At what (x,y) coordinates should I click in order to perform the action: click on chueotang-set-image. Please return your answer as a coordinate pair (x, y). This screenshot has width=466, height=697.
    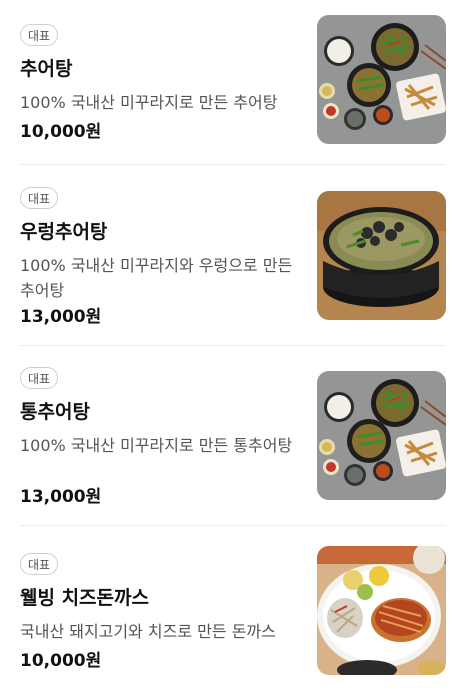
    Looking at the image, I should click on (381, 79).